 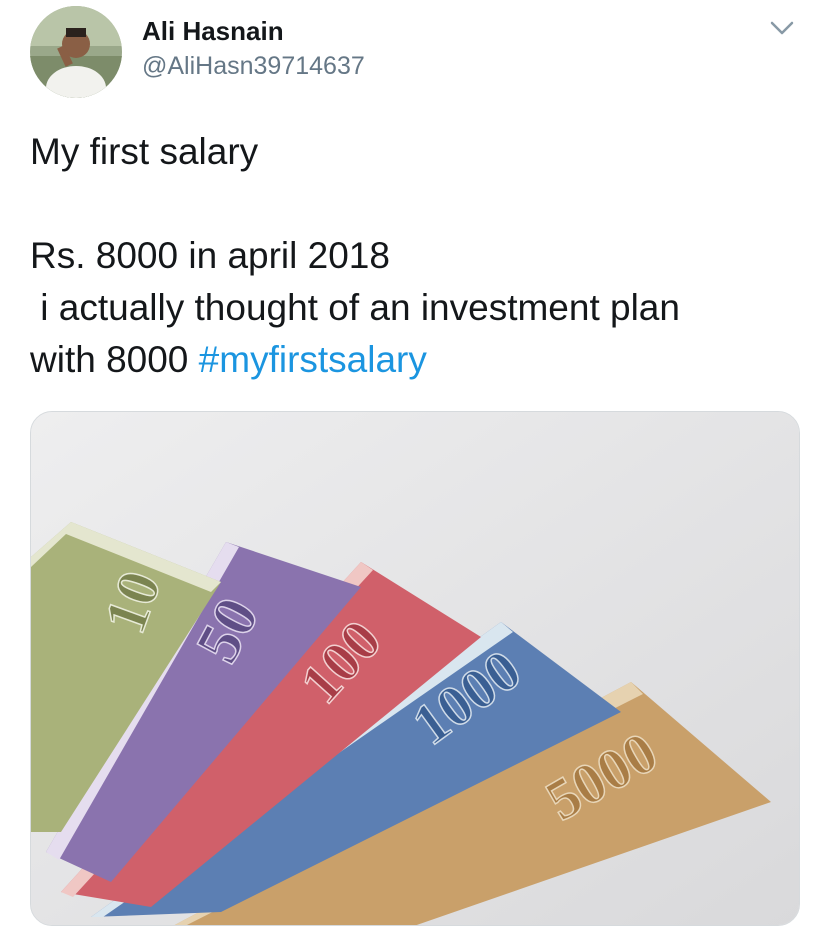 I want to click on display-name: Ali Hasnain, so click(x=213, y=31).